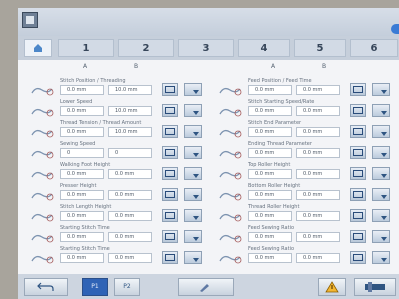 Image resolution: width=399 pixels, height=299 pixels. Describe the element at coordinates (231, 194) in the screenshot. I see `roller-height-icon` at that location.